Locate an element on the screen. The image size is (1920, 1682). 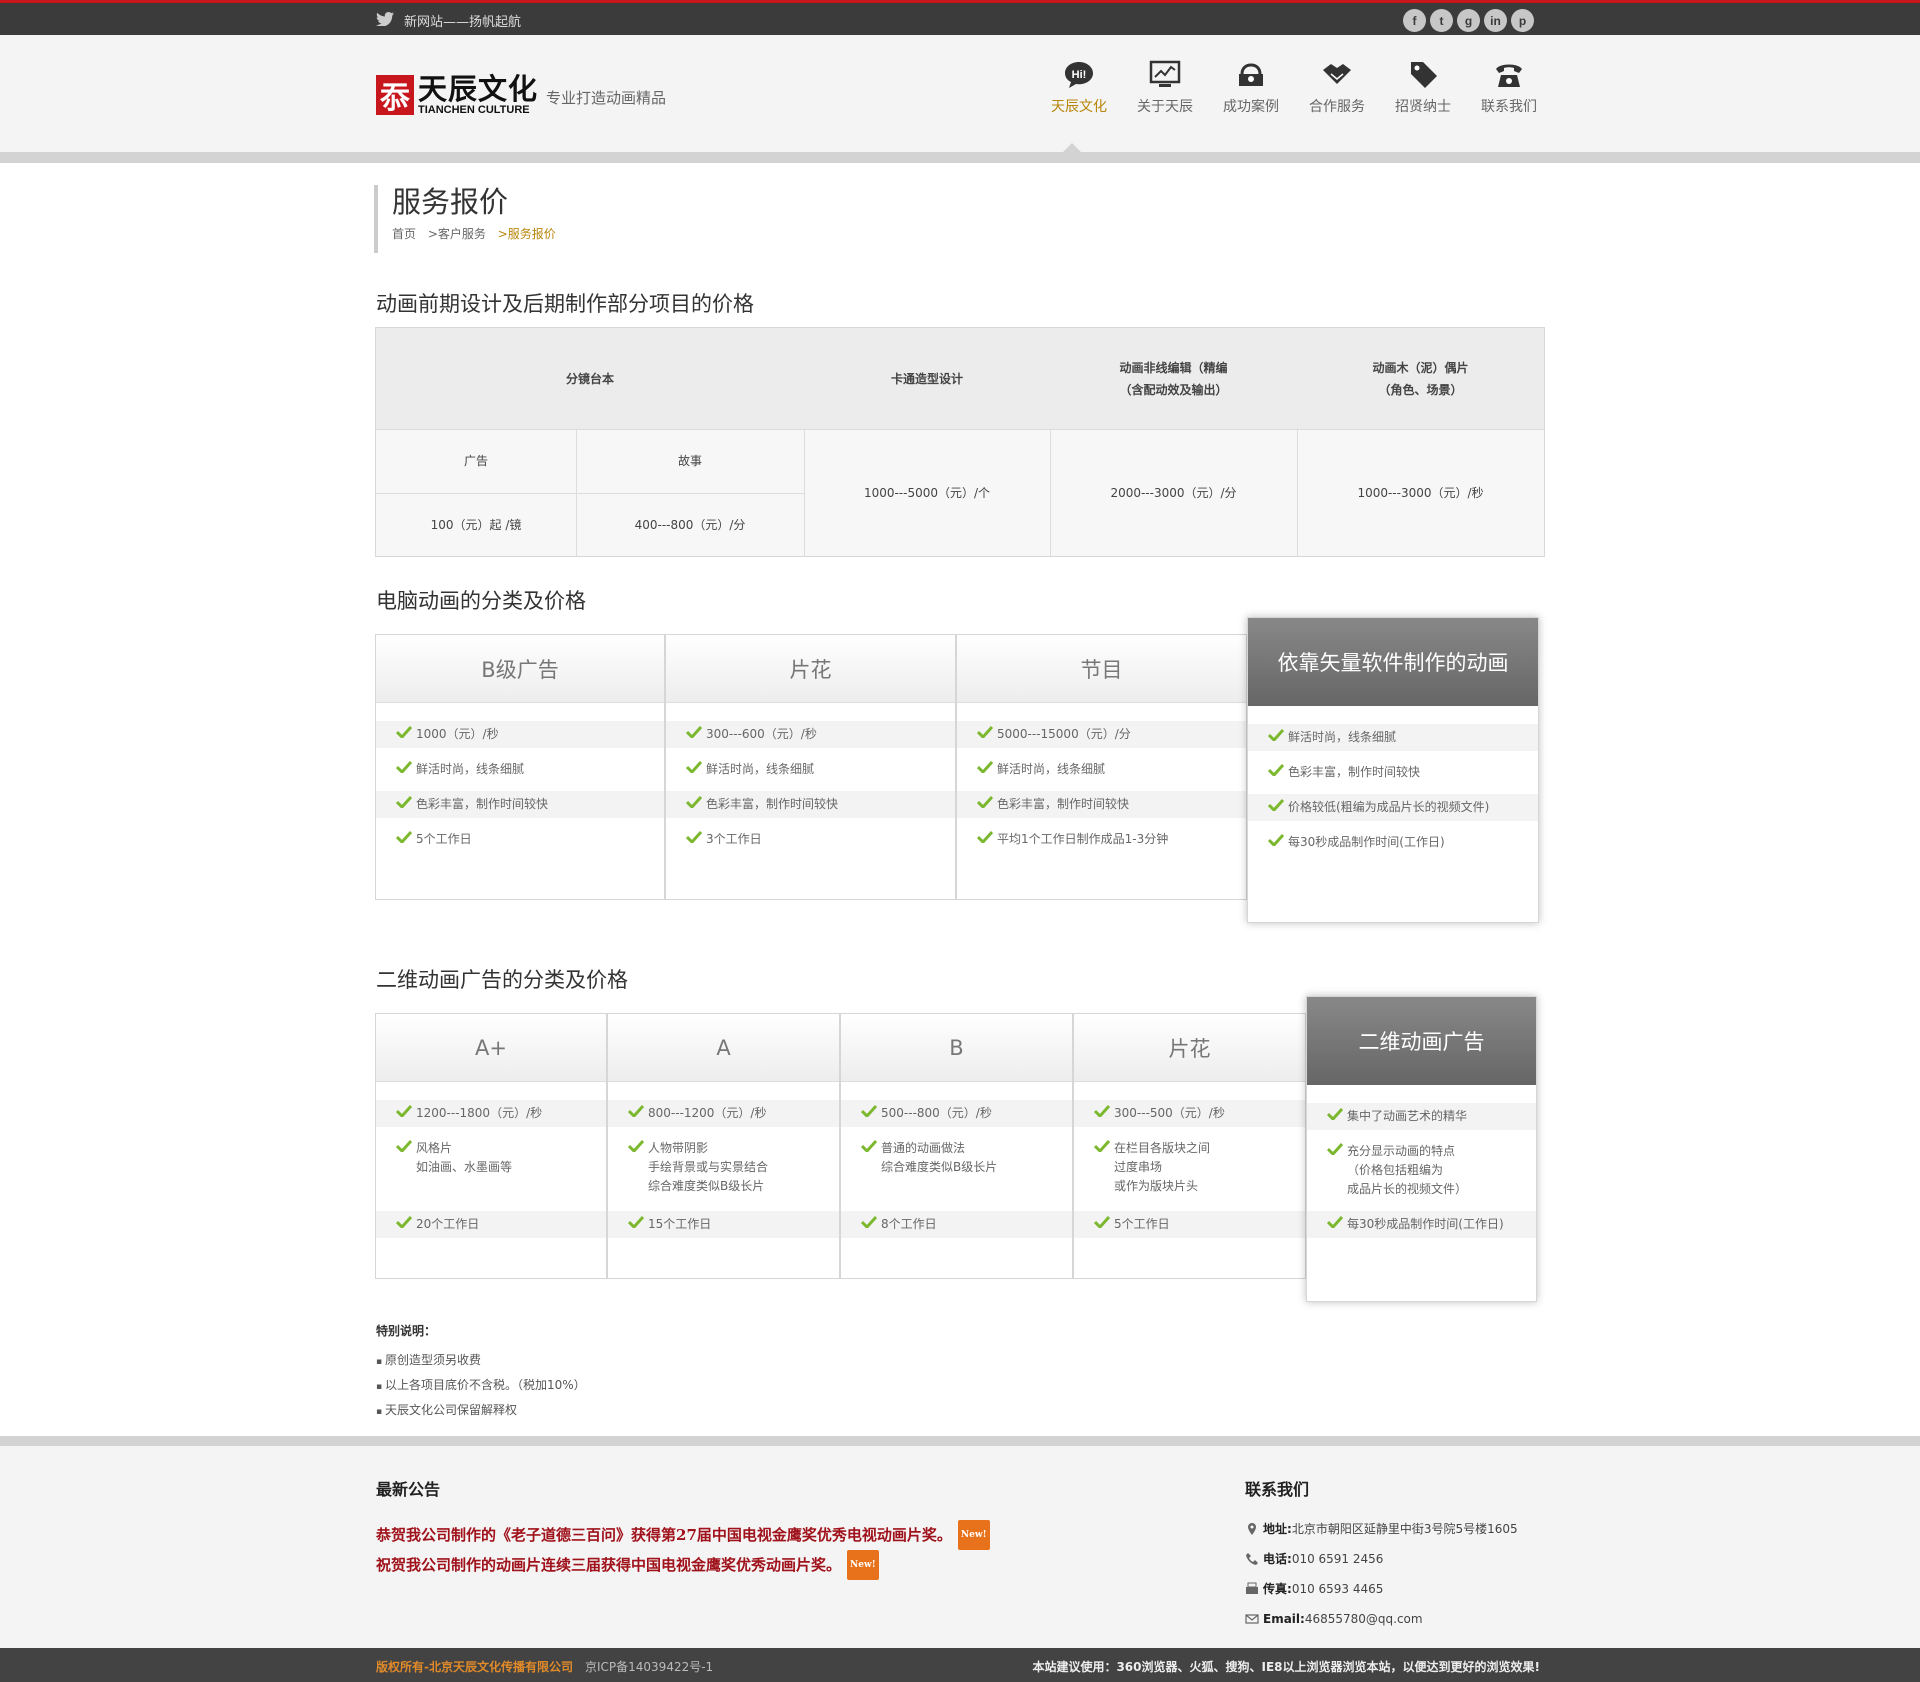
list-item: 价格较低(粗编为成品片长的视频文件) is located at coordinates (1393, 807).